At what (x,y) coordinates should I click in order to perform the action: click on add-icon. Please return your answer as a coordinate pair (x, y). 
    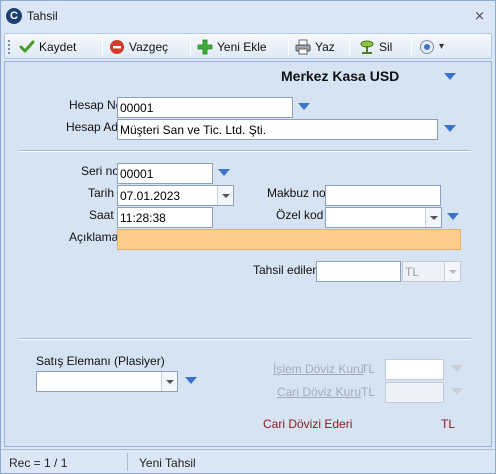
    Looking at the image, I should click on (205, 47).